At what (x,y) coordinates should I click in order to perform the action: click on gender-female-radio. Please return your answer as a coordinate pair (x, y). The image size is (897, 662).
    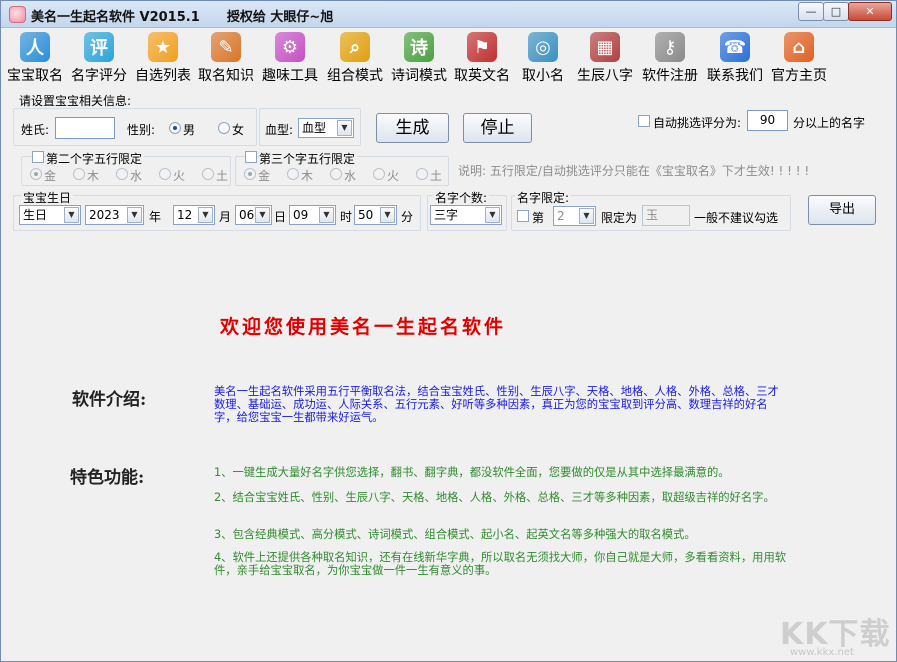
    Looking at the image, I should click on (224, 128).